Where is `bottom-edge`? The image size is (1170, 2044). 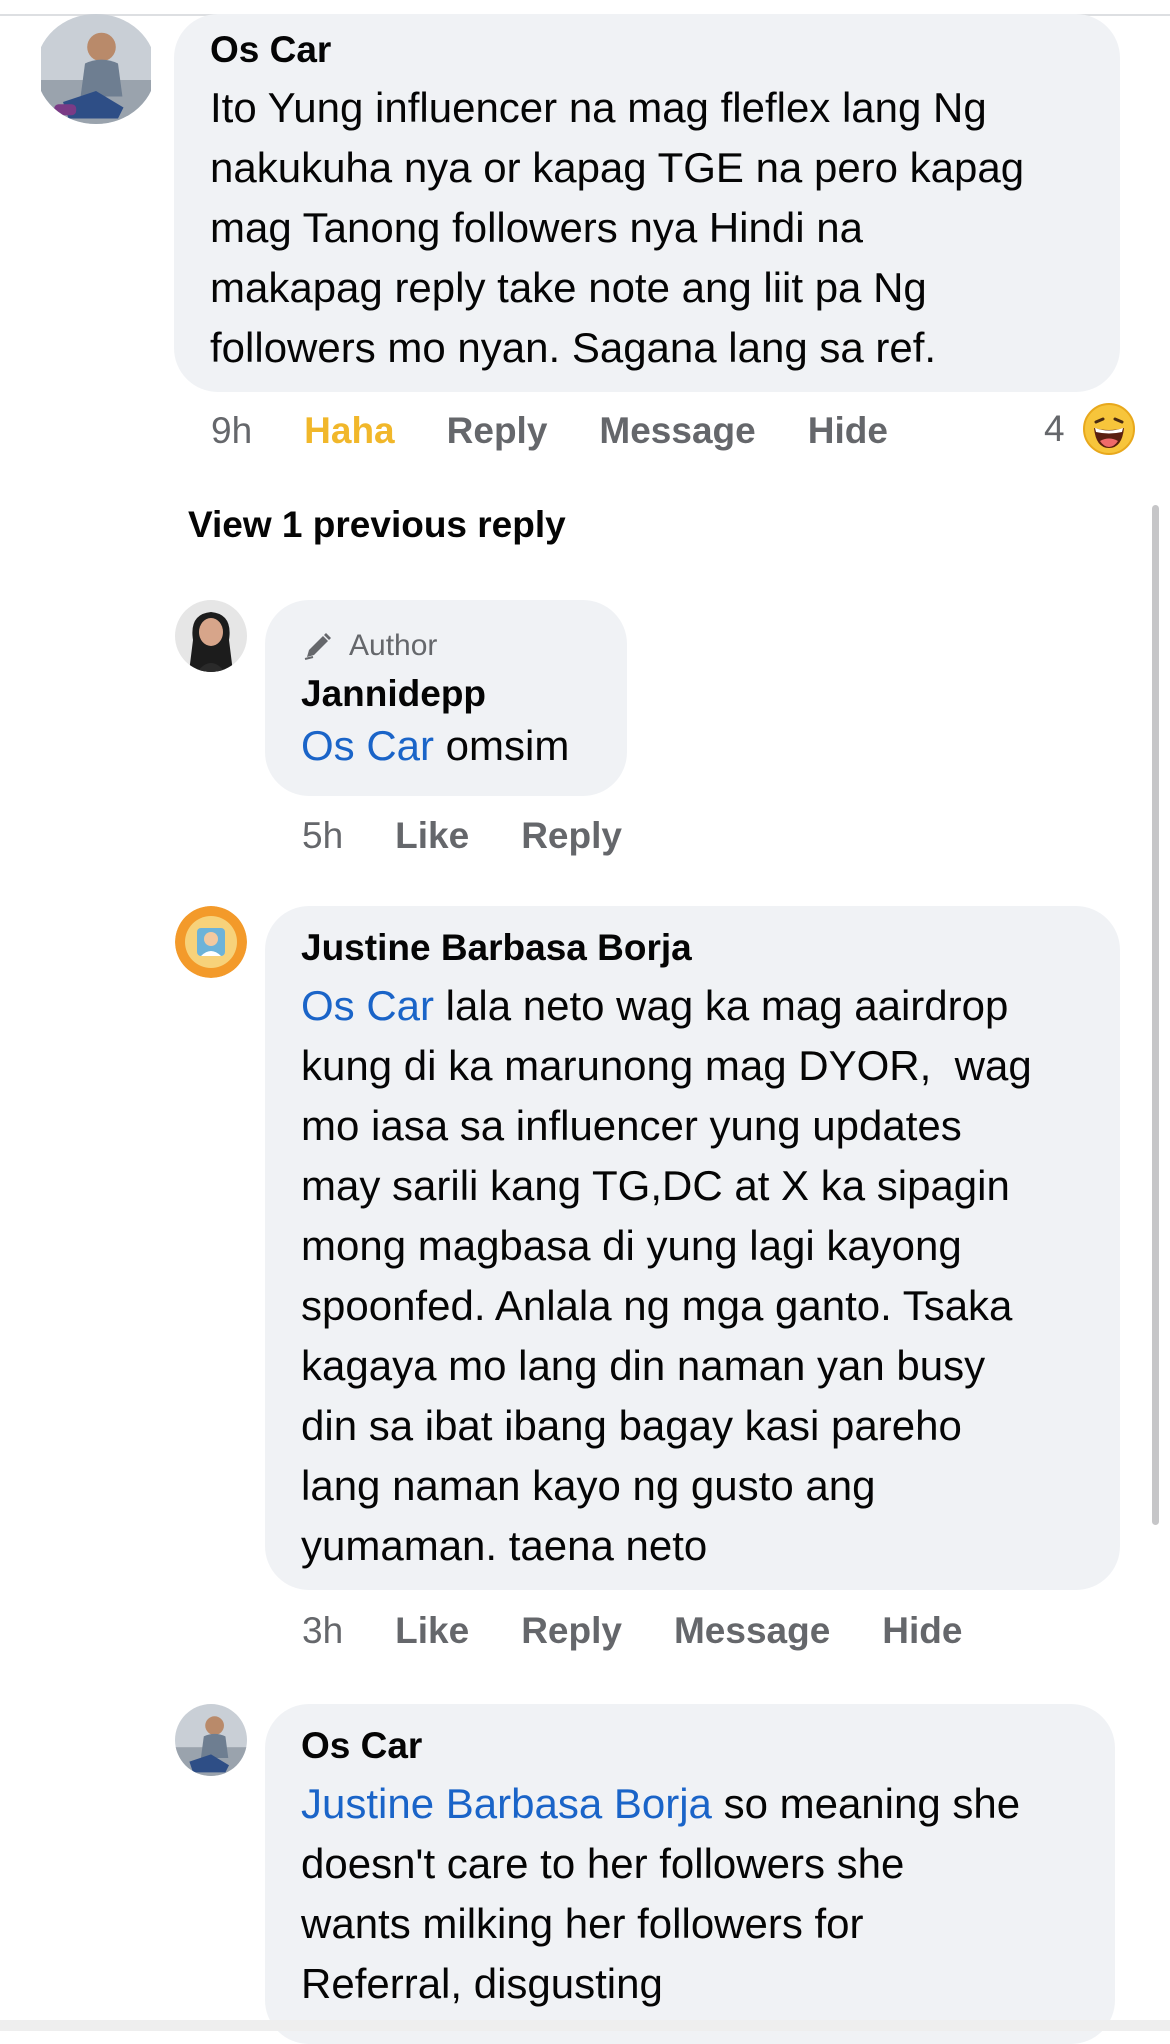
bottom-edge is located at coordinates (585, 2025).